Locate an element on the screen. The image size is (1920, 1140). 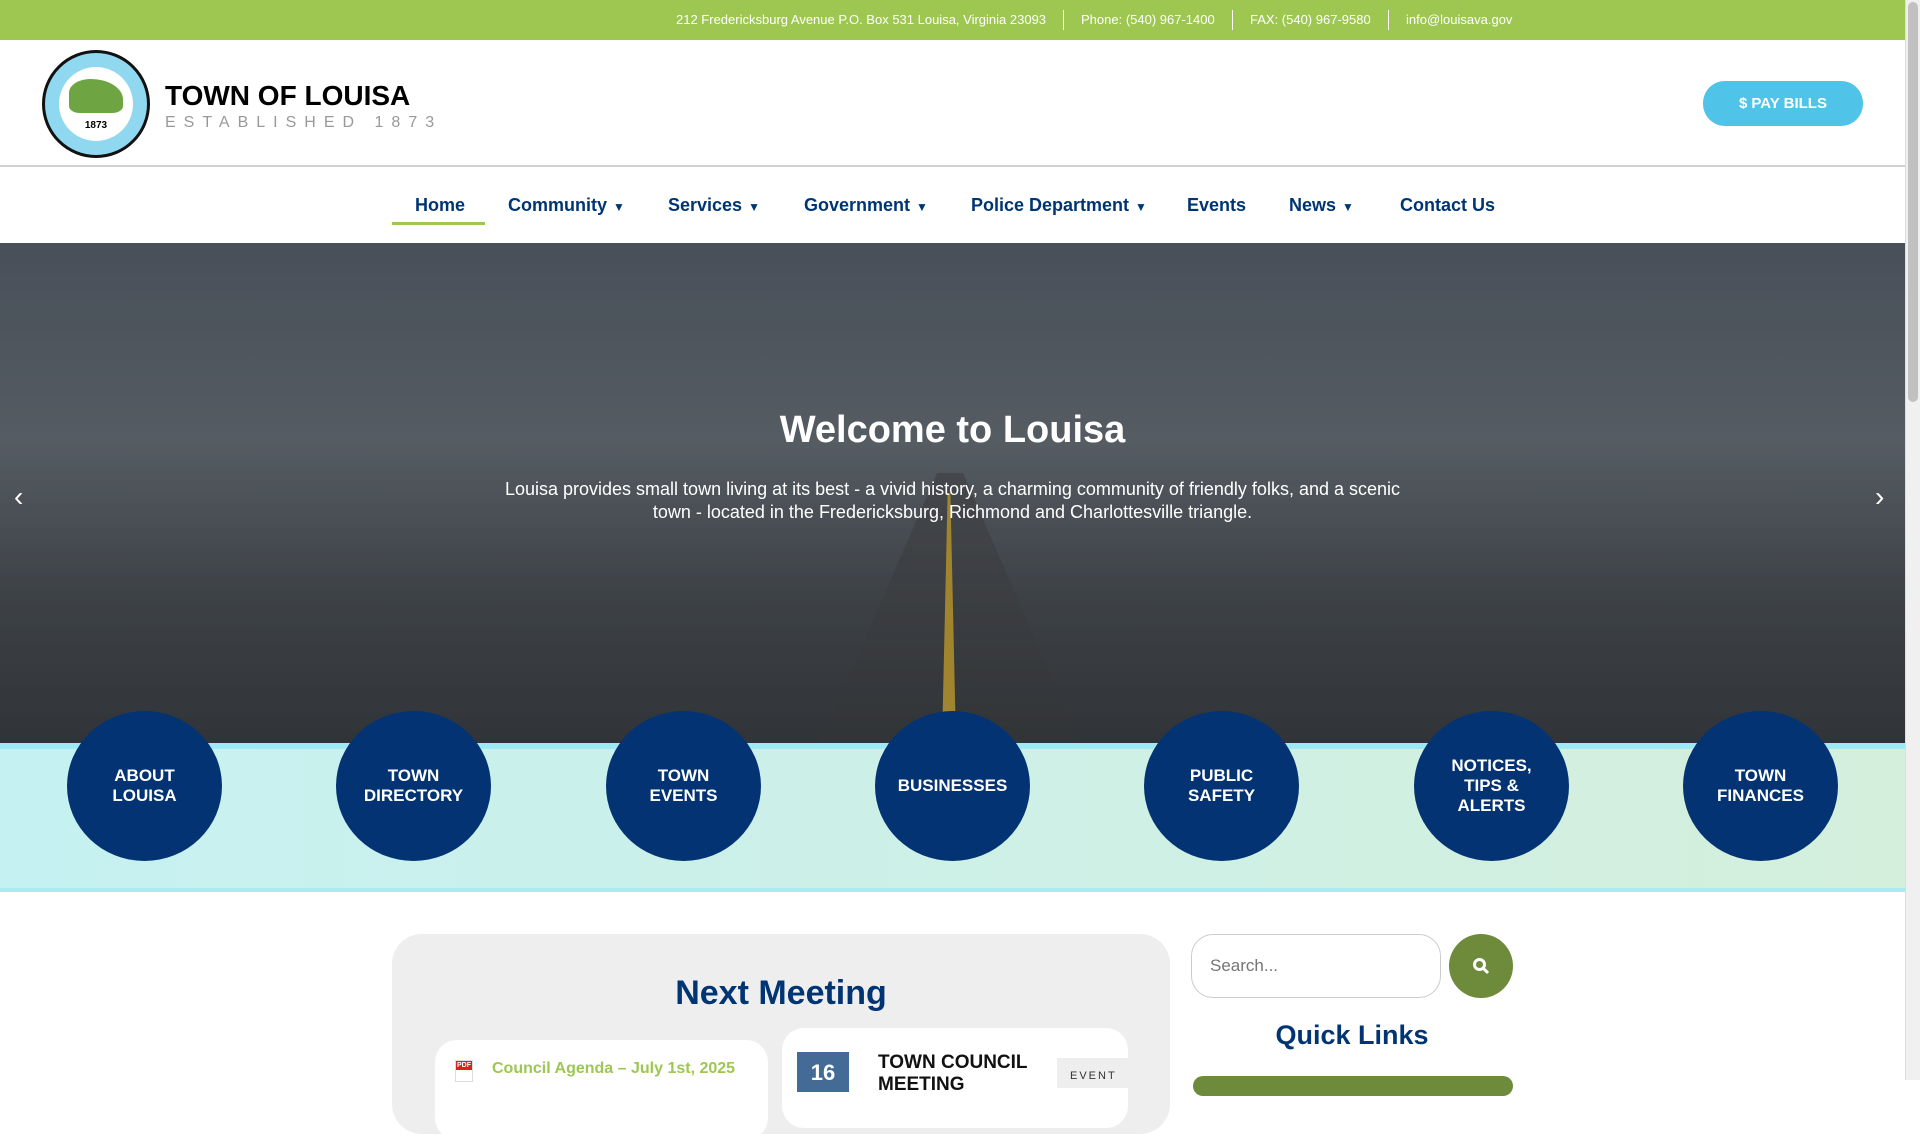
search-button is located at coordinates (1481, 966).